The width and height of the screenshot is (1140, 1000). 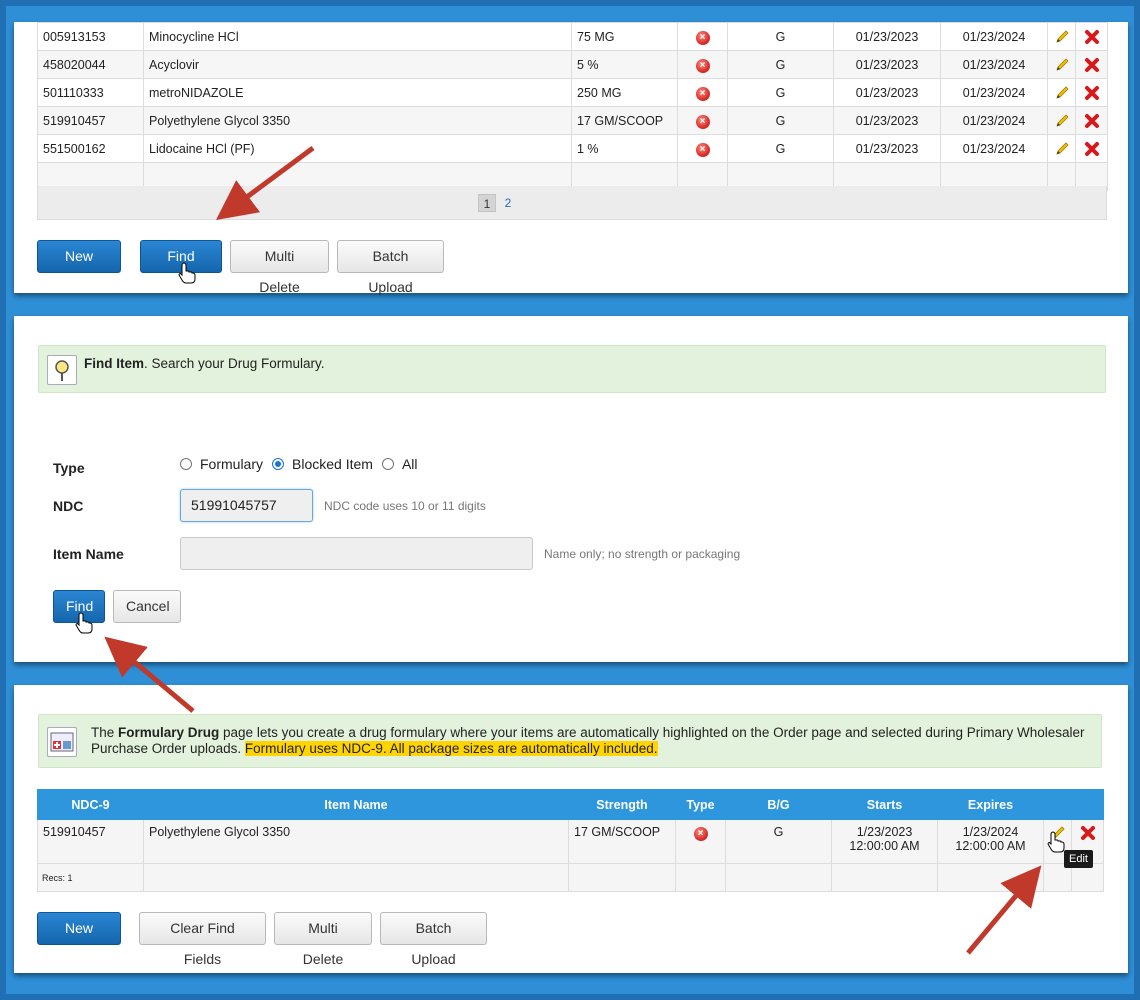 What do you see at coordinates (357, 92) in the screenshot?
I see `cell-name: metroNIDAZOLE` at bounding box center [357, 92].